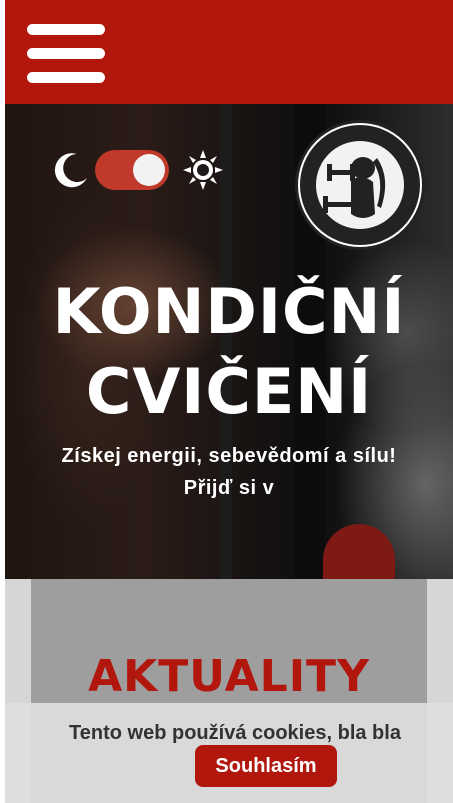 The width and height of the screenshot is (453, 803). Describe the element at coordinates (229, 456) in the screenshot. I see `hero-subtitle-line: Získej energii, sebevědomí a sílu!` at that location.